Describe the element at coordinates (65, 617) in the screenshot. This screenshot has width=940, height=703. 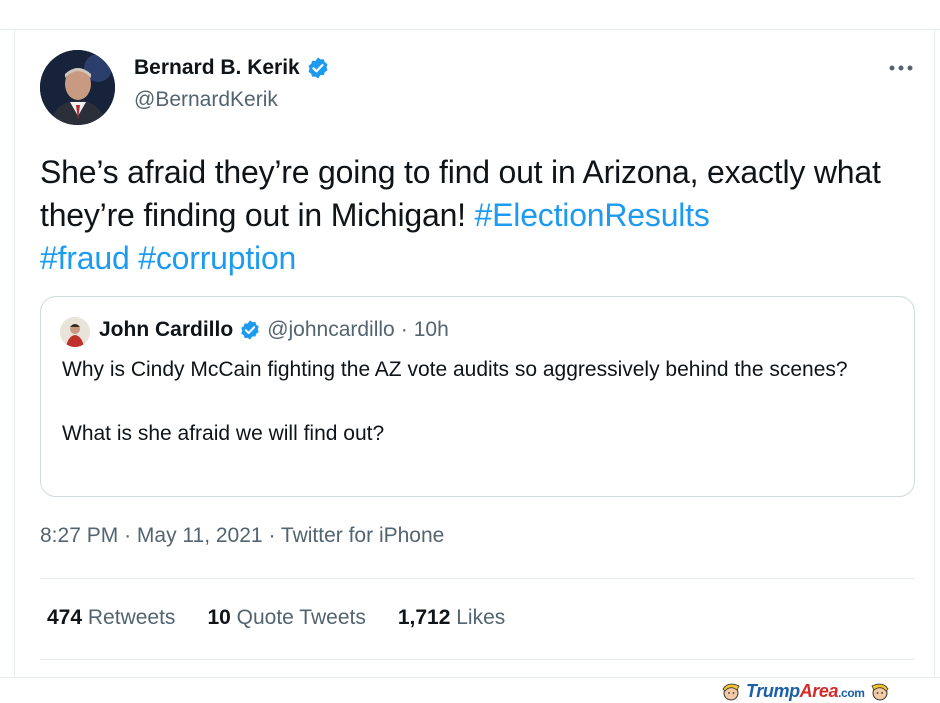
I see `retweets-count: 474` at that location.